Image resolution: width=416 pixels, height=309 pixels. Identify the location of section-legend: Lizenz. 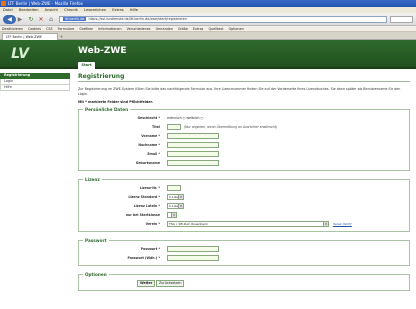
(92, 179).